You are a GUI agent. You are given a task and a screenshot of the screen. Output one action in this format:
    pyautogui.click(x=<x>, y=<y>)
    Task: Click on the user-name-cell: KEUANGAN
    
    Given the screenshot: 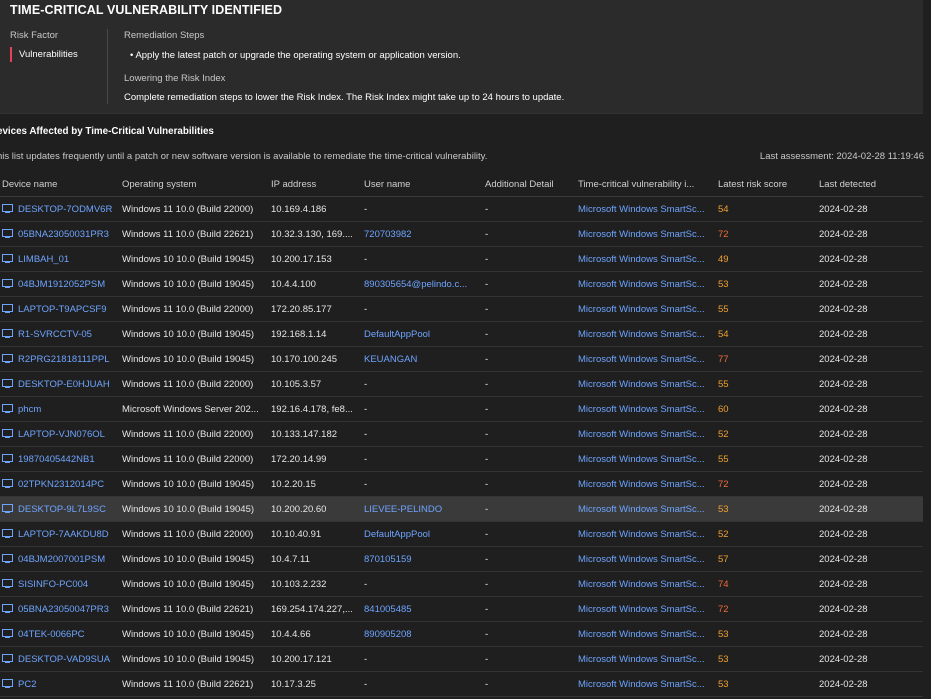 What is the action you would take?
    pyautogui.click(x=423, y=359)
    